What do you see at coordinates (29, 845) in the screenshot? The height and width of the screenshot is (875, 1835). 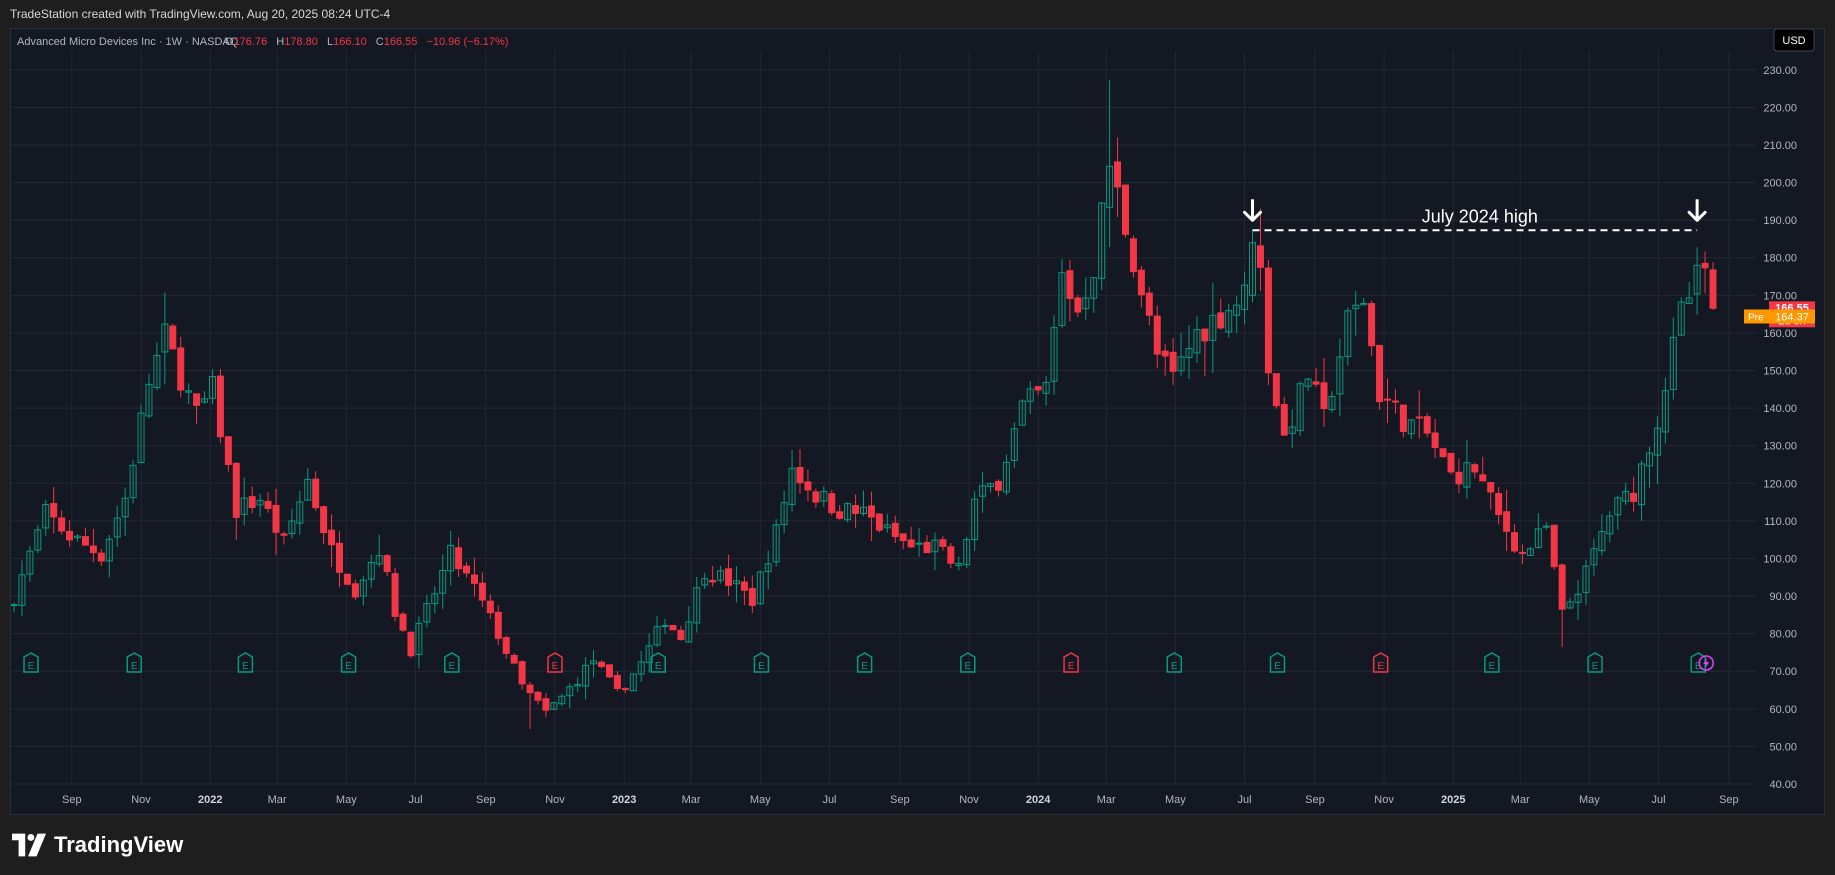 I see `tradingview-logo-icon` at bounding box center [29, 845].